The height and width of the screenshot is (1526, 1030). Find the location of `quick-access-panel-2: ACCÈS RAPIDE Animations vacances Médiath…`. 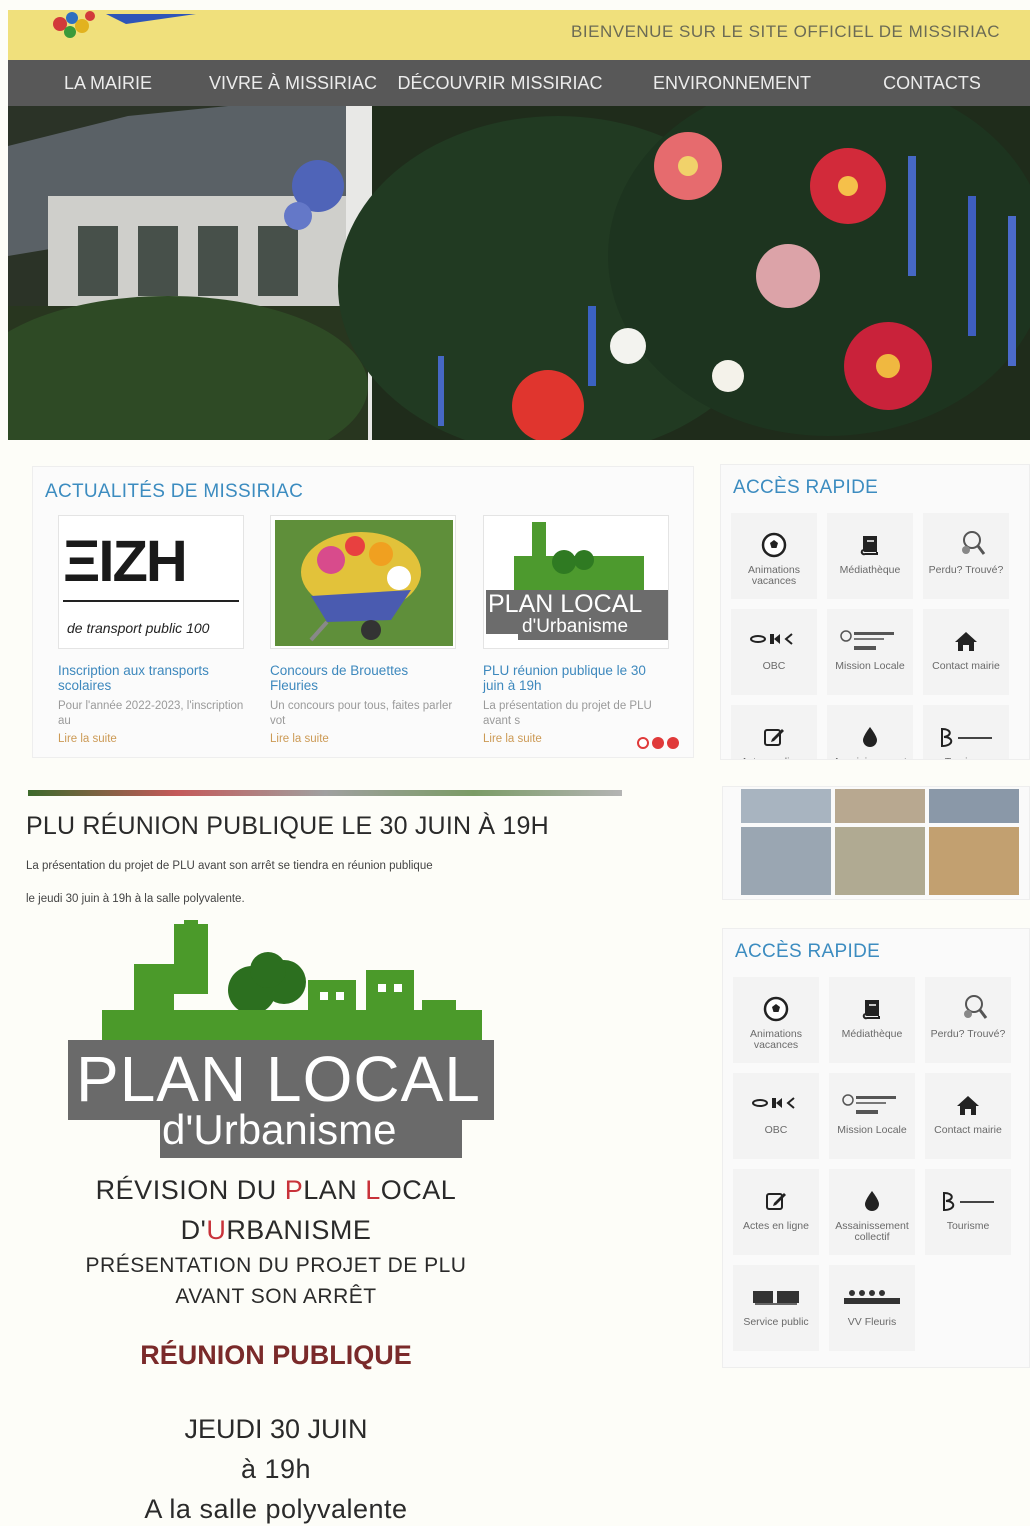

quick-access-panel-2: ACCÈS RAPIDE Animations vacances Médiath… is located at coordinates (876, 1148).